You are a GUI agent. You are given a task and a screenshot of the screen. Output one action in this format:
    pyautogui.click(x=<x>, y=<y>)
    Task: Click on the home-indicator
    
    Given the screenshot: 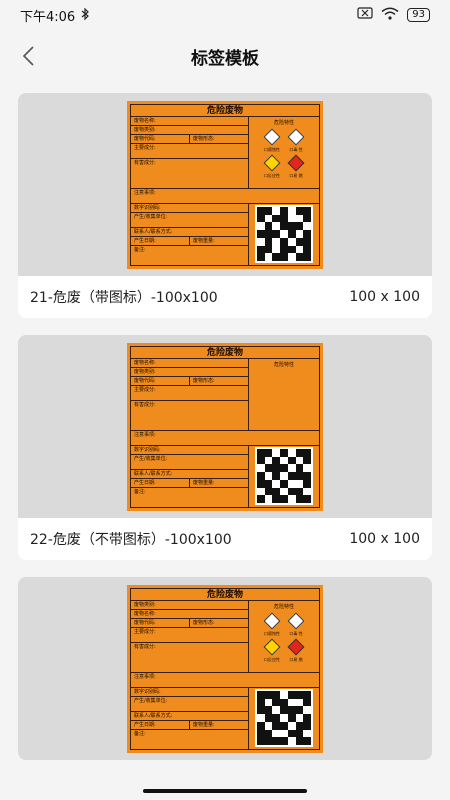 What is the action you would take?
    pyautogui.click(x=225, y=791)
    